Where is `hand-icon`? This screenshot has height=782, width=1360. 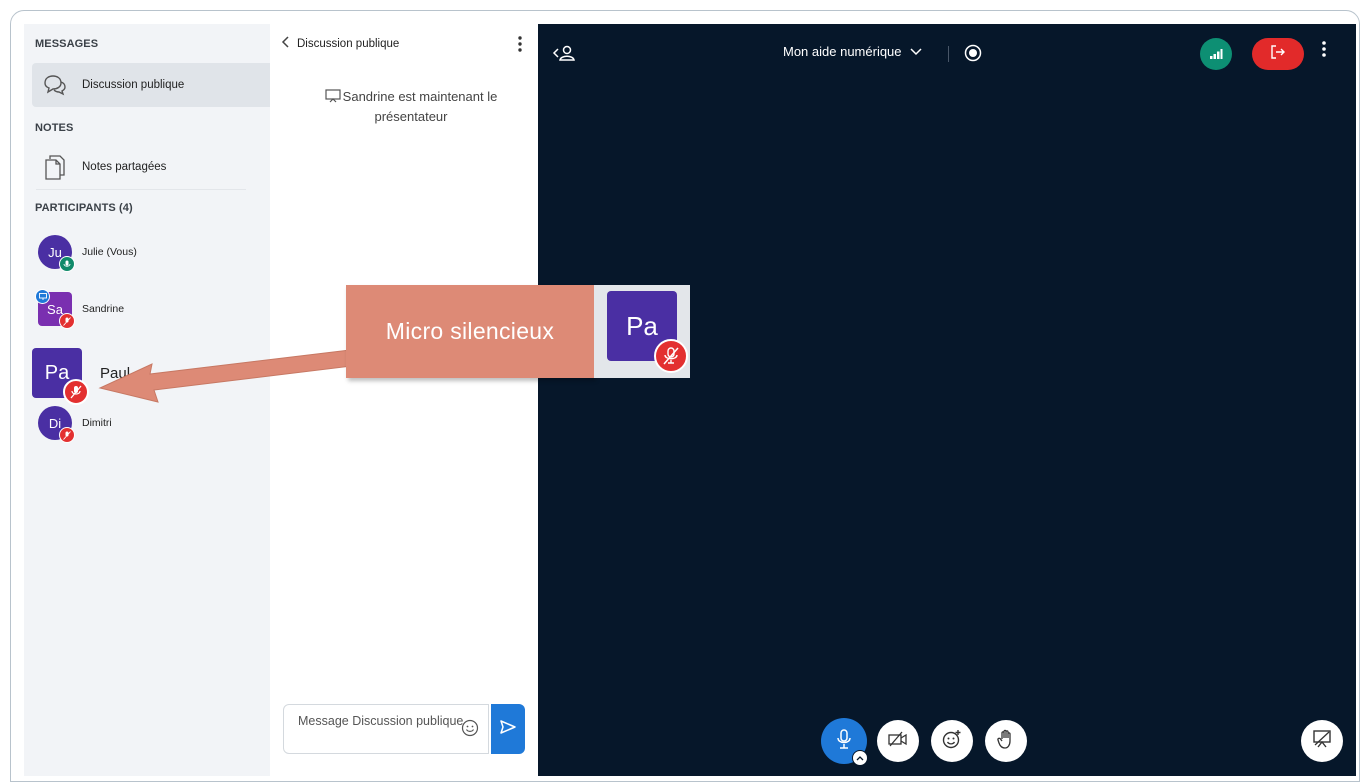 hand-icon is located at coordinates (1006, 741).